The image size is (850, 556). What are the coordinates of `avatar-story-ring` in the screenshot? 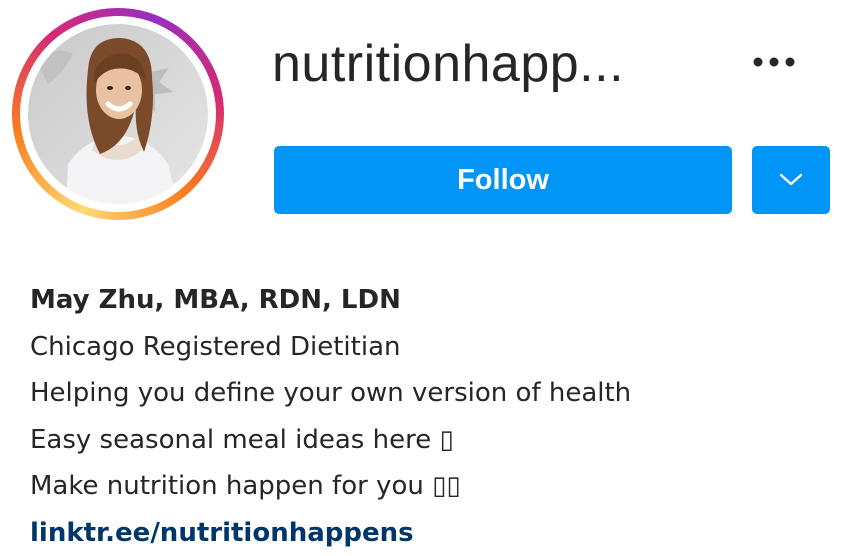 It's located at (118, 114).